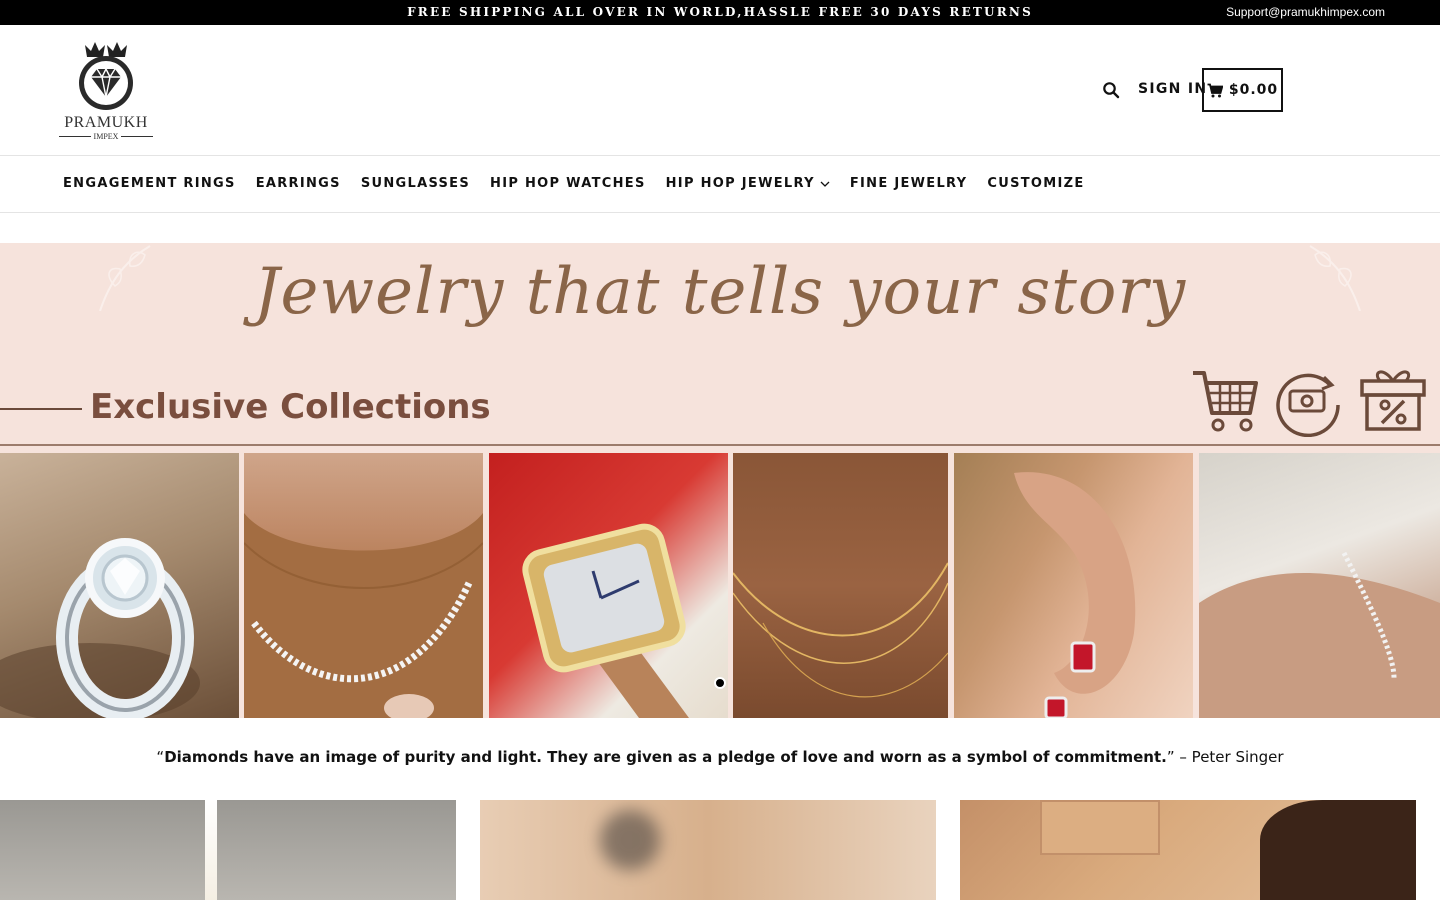 The height and width of the screenshot is (900, 1440). Describe the element at coordinates (605, 620) in the screenshot. I see `watch-image` at that location.